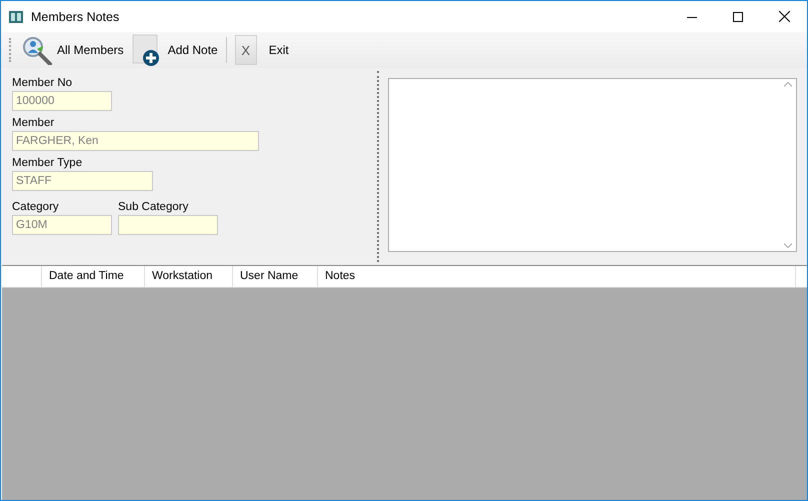 The height and width of the screenshot is (501, 808). What do you see at coordinates (34, 123) in the screenshot?
I see `field-label: Member` at bounding box center [34, 123].